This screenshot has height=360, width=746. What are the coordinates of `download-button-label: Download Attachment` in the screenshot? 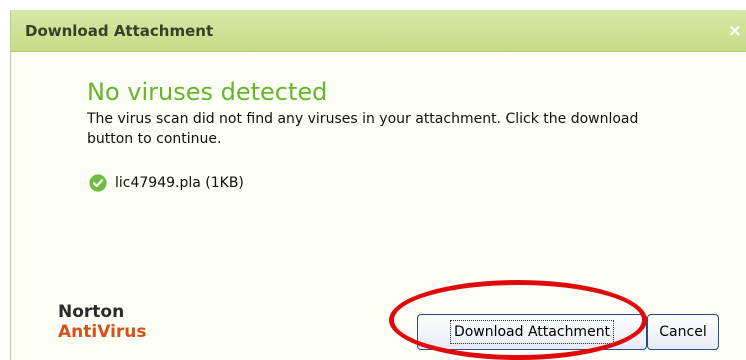 It's located at (532, 332).